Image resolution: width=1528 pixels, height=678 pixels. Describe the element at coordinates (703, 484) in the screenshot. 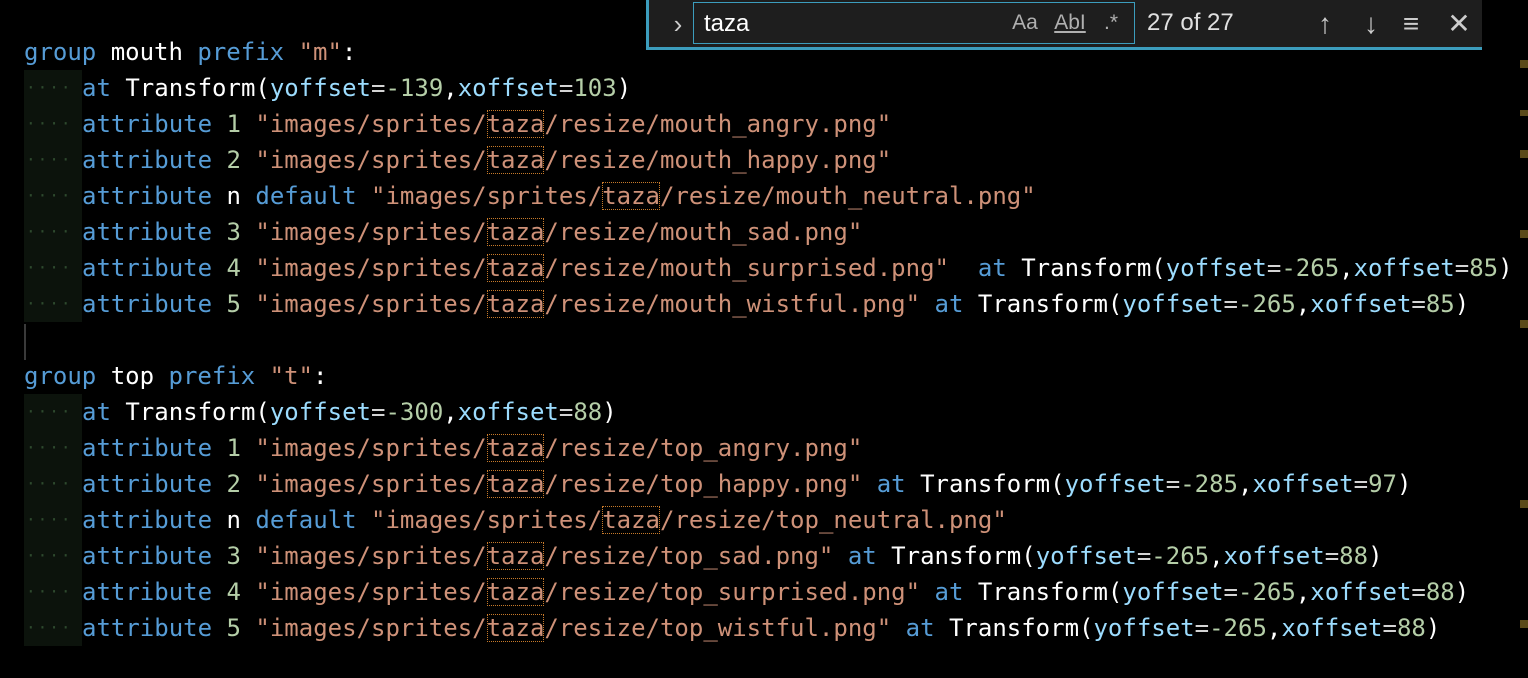

I see `code-token: /resize/top_happy.png"` at that location.